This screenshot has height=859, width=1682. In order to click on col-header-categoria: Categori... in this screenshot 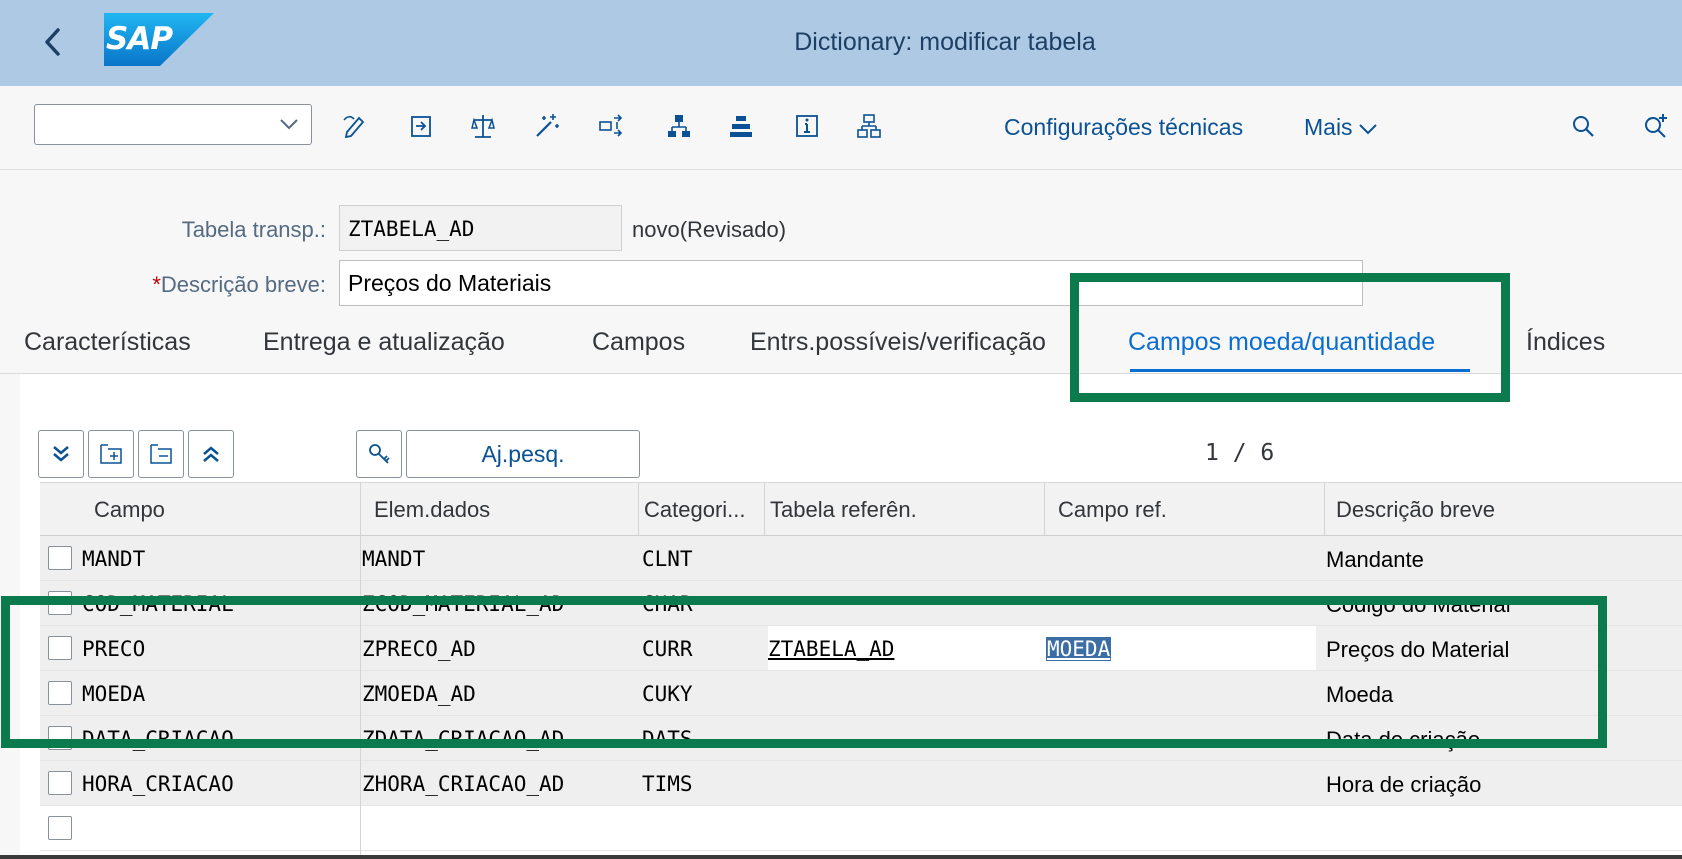, I will do `click(695, 510)`.